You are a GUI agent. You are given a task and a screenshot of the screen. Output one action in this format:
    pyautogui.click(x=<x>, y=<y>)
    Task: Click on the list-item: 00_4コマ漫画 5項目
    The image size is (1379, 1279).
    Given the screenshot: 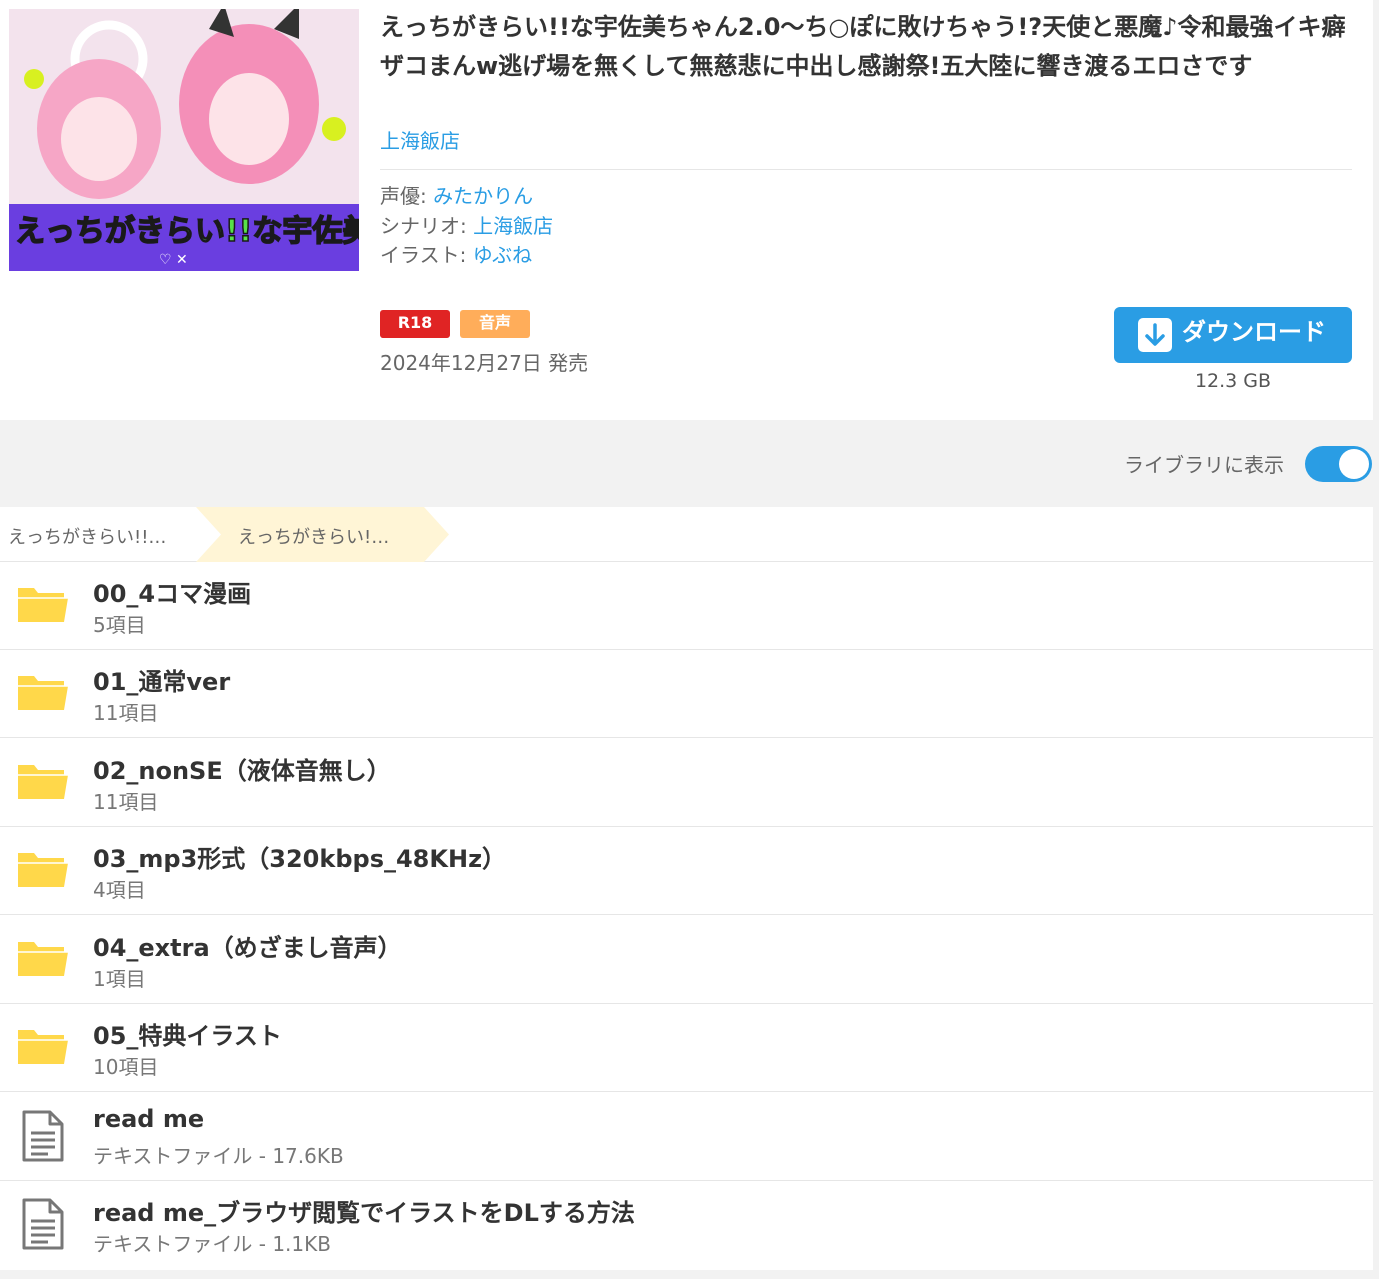 What is the action you would take?
    pyautogui.click(x=686, y=606)
    